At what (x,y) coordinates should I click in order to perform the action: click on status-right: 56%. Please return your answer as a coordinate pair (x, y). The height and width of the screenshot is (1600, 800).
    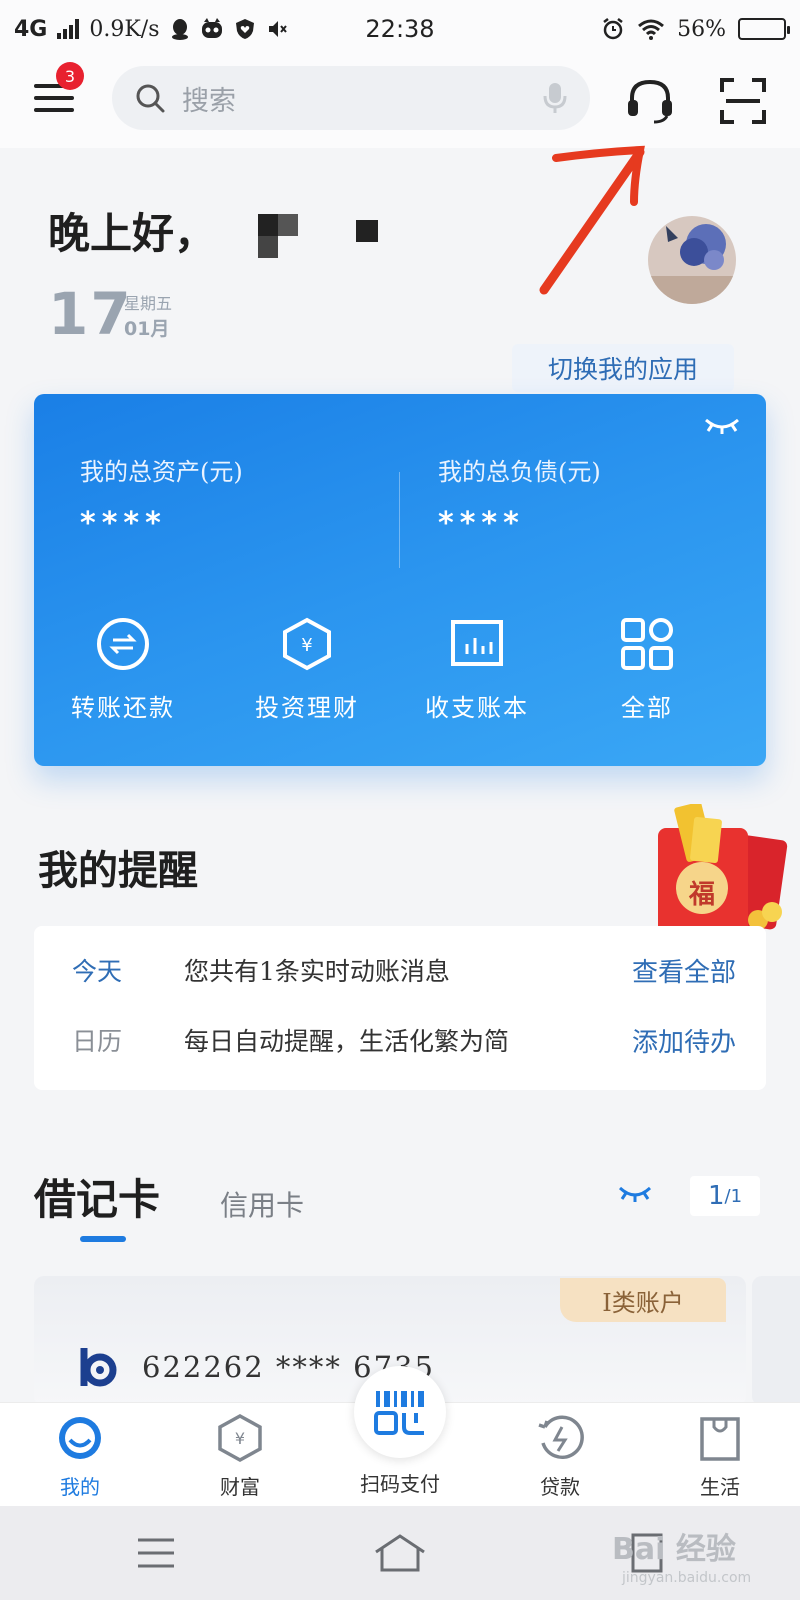
    Looking at the image, I should click on (695, 29).